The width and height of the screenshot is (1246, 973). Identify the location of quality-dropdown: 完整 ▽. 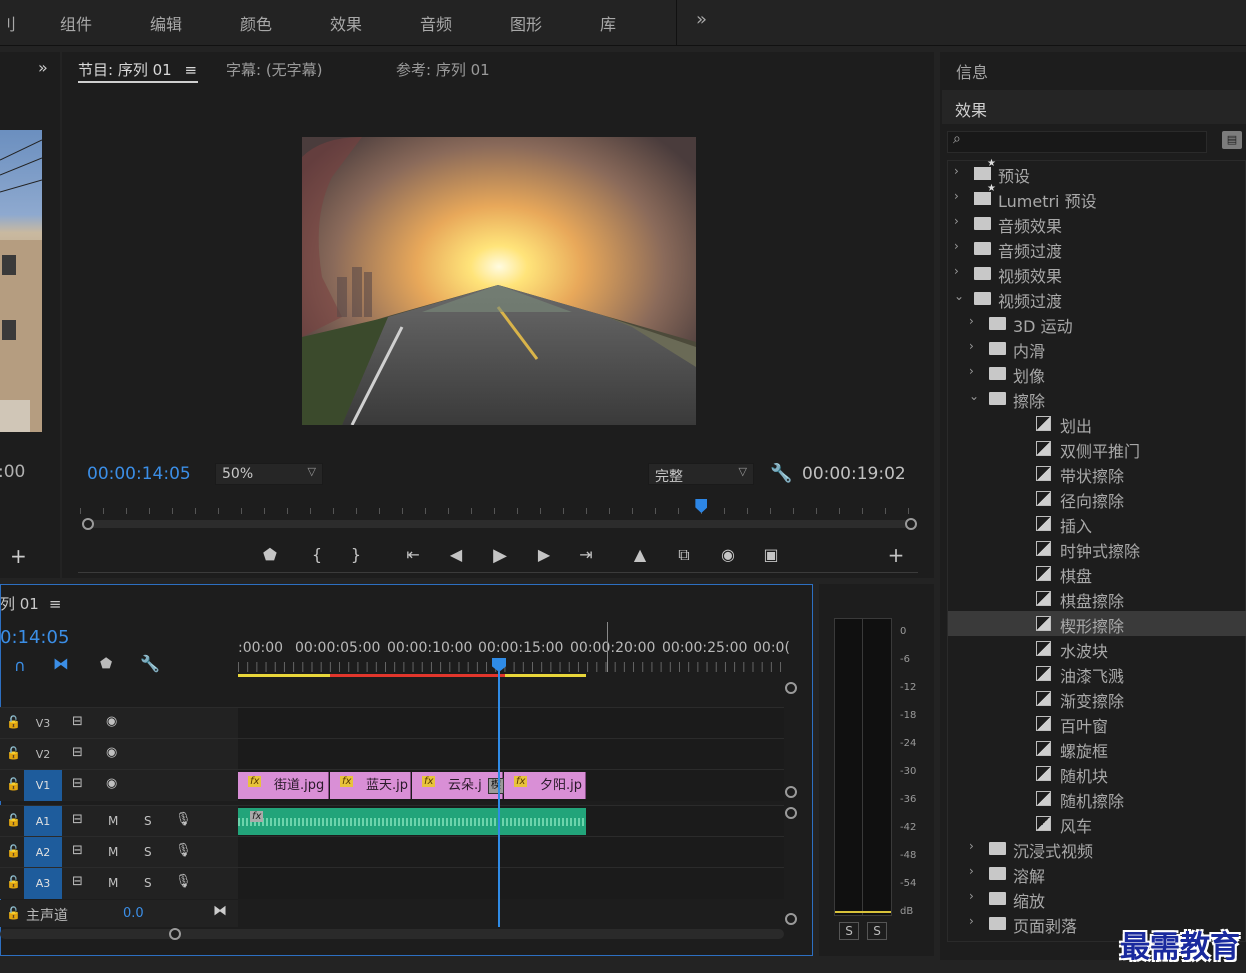
(701, 474).